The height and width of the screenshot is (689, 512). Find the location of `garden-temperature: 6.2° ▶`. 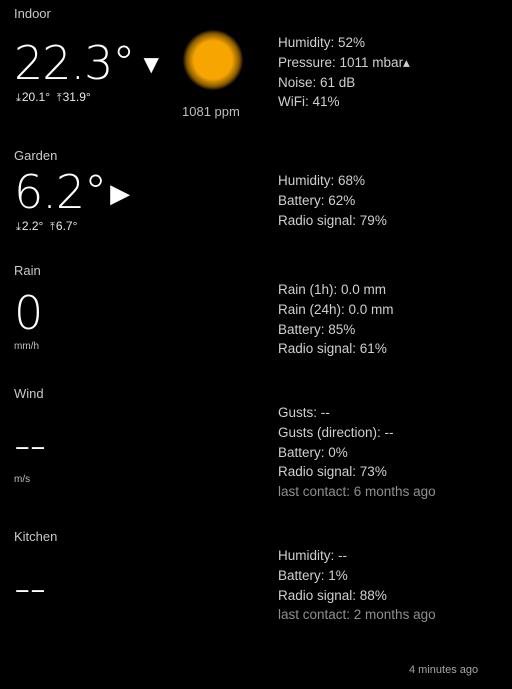

garden-temperature: 6.2° ▶ is located at coordinates (72, 192).